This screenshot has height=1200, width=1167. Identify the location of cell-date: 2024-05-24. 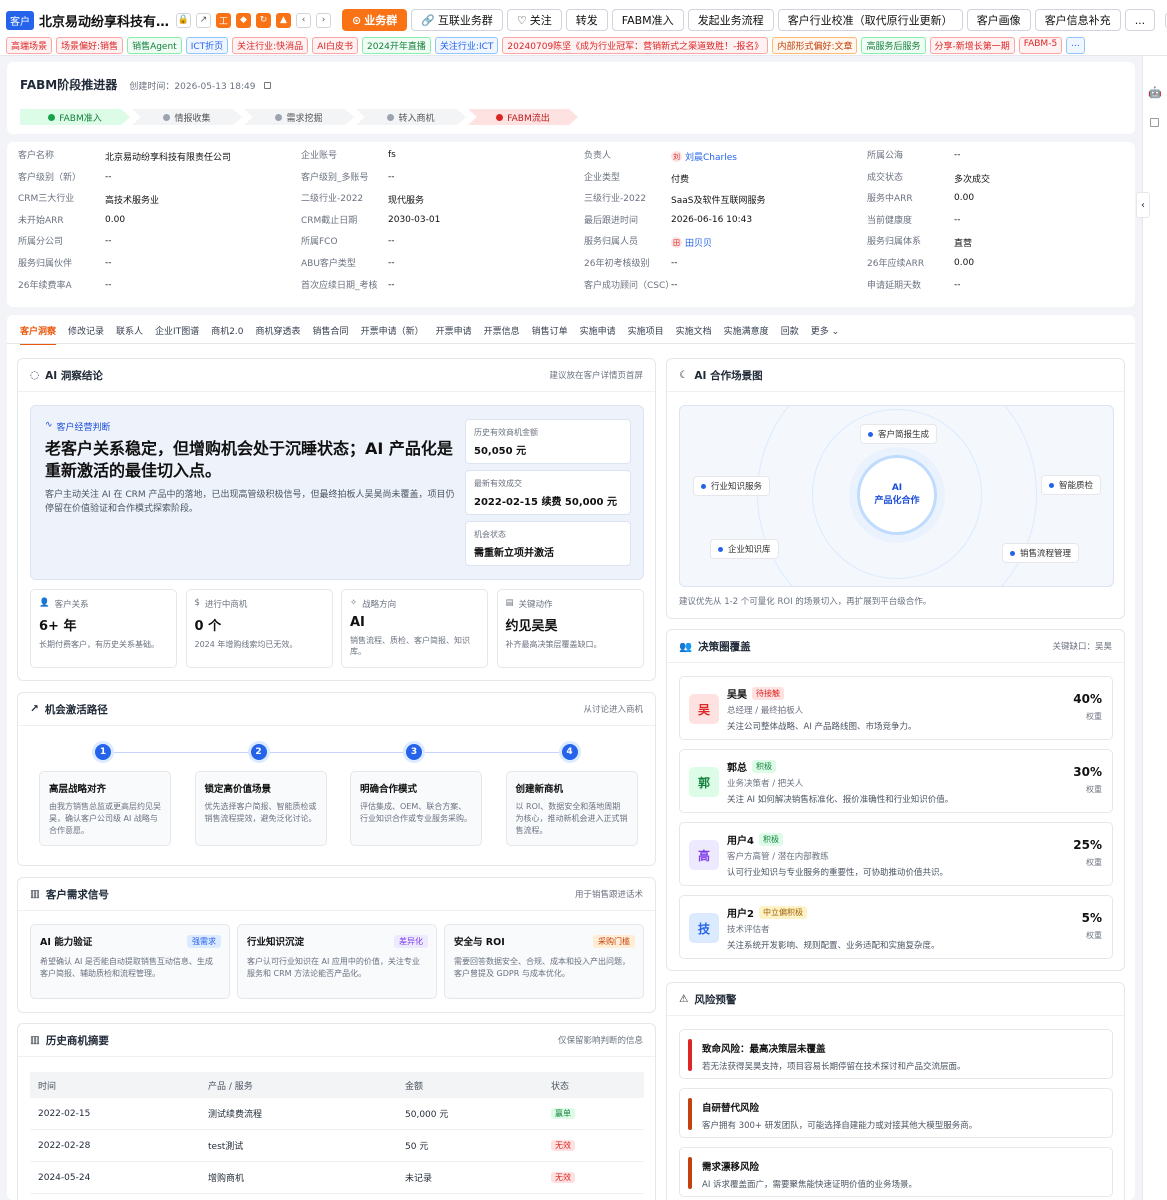
(64, 1177).